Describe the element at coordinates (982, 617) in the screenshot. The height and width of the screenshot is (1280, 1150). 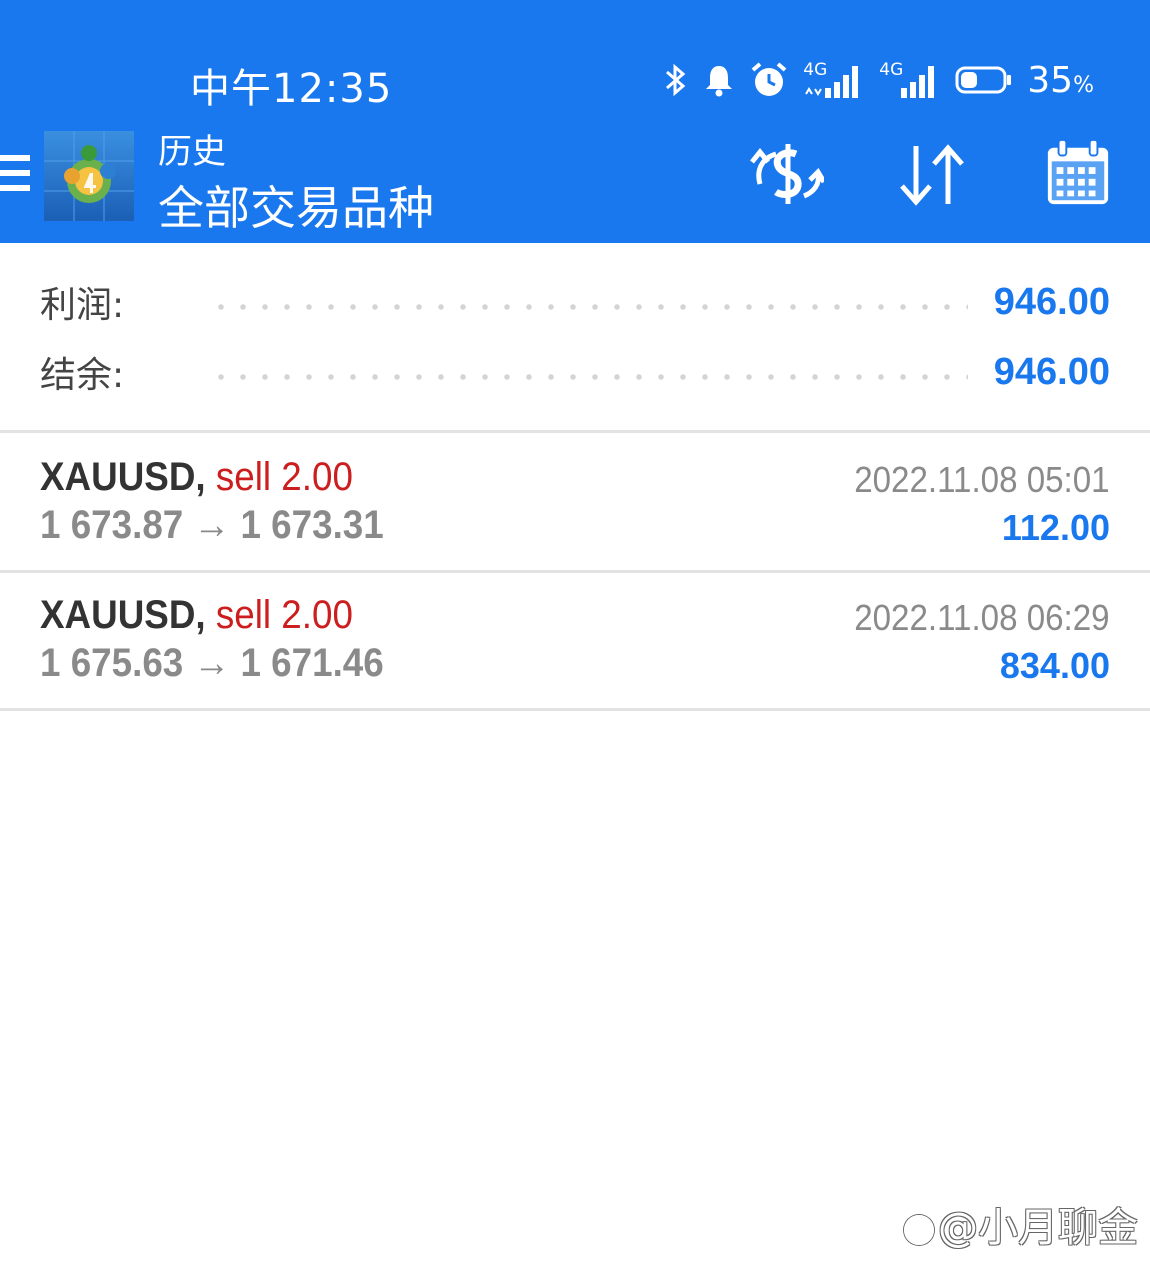
I see `trade-time: 2022.11.08 06:29` at that location.